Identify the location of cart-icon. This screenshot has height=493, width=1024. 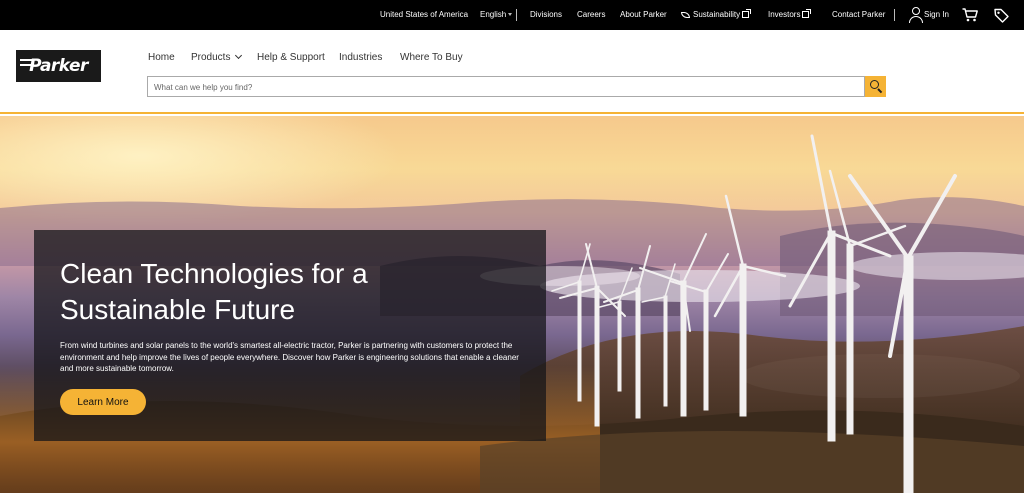
(970, 15).